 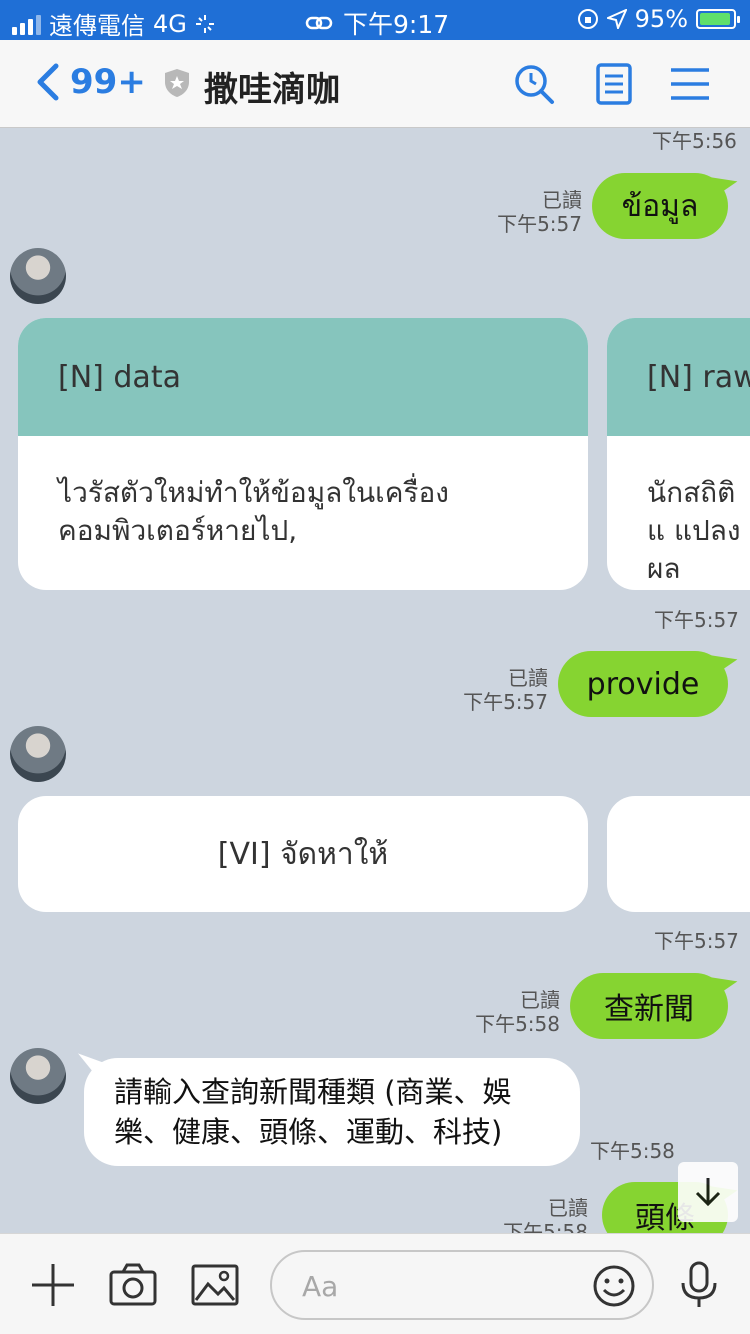 I want to click on status-bar: 遠傳電信 4G 下午9:17 95%, so click(x=375, y=20).